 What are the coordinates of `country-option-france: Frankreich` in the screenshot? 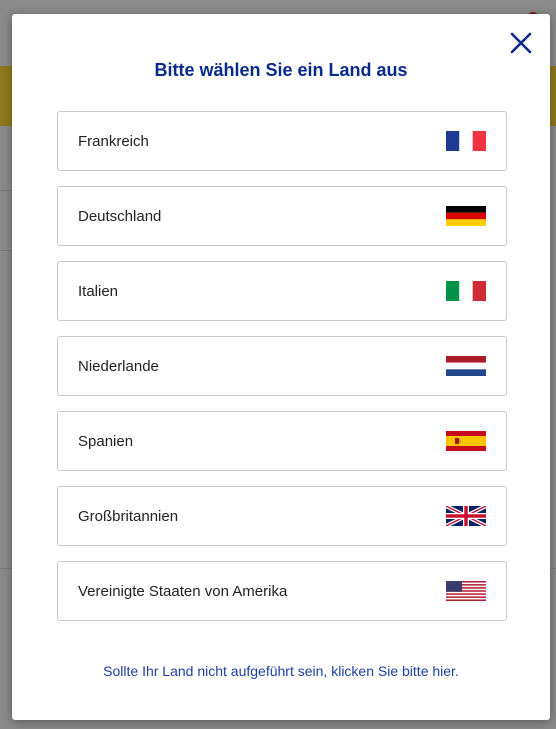 It's located at (282, 141).